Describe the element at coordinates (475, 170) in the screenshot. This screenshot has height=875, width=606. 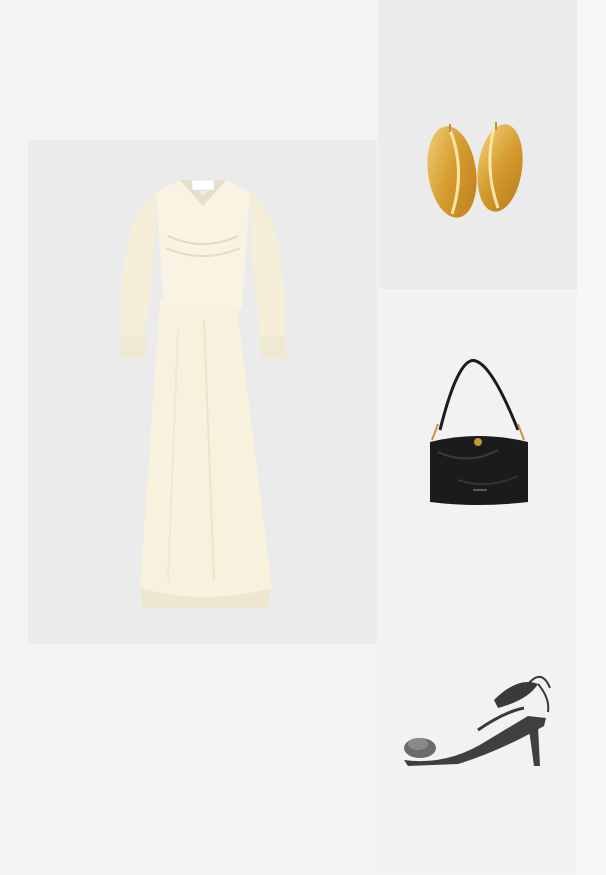
I see `earring-icon` at that location.